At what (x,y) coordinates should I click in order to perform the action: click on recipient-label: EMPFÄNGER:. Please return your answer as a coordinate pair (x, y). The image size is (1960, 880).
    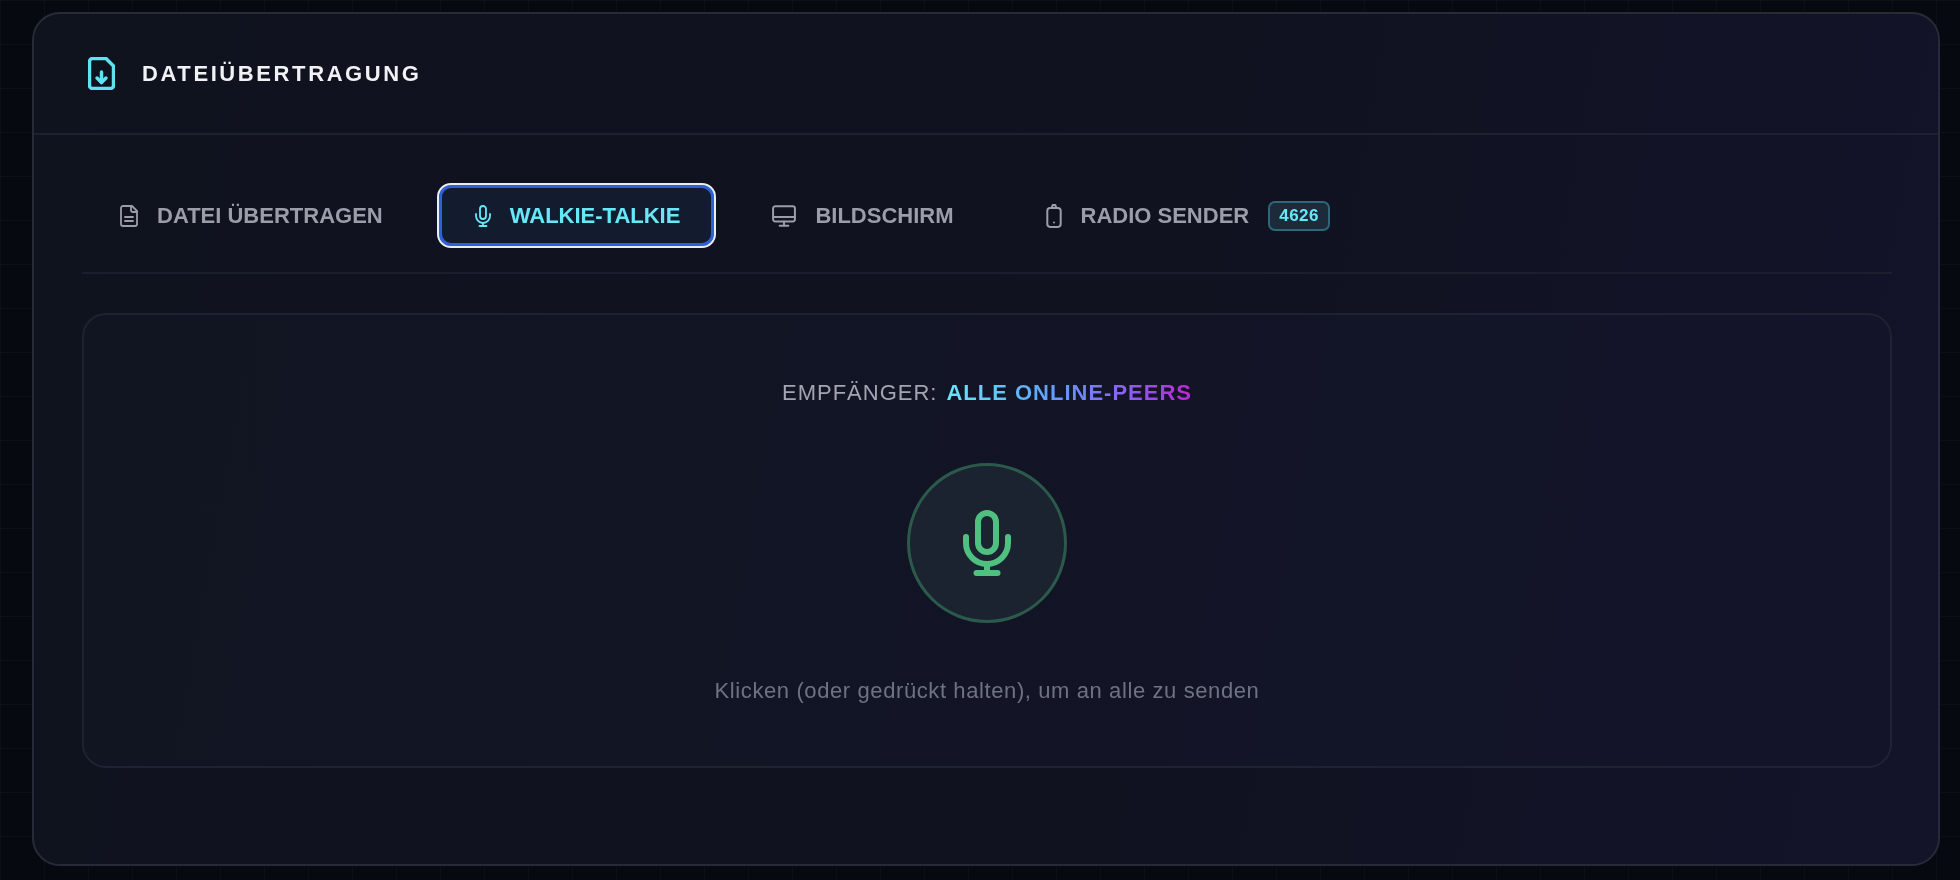
    Looking at the image, I should click on (859, 393).